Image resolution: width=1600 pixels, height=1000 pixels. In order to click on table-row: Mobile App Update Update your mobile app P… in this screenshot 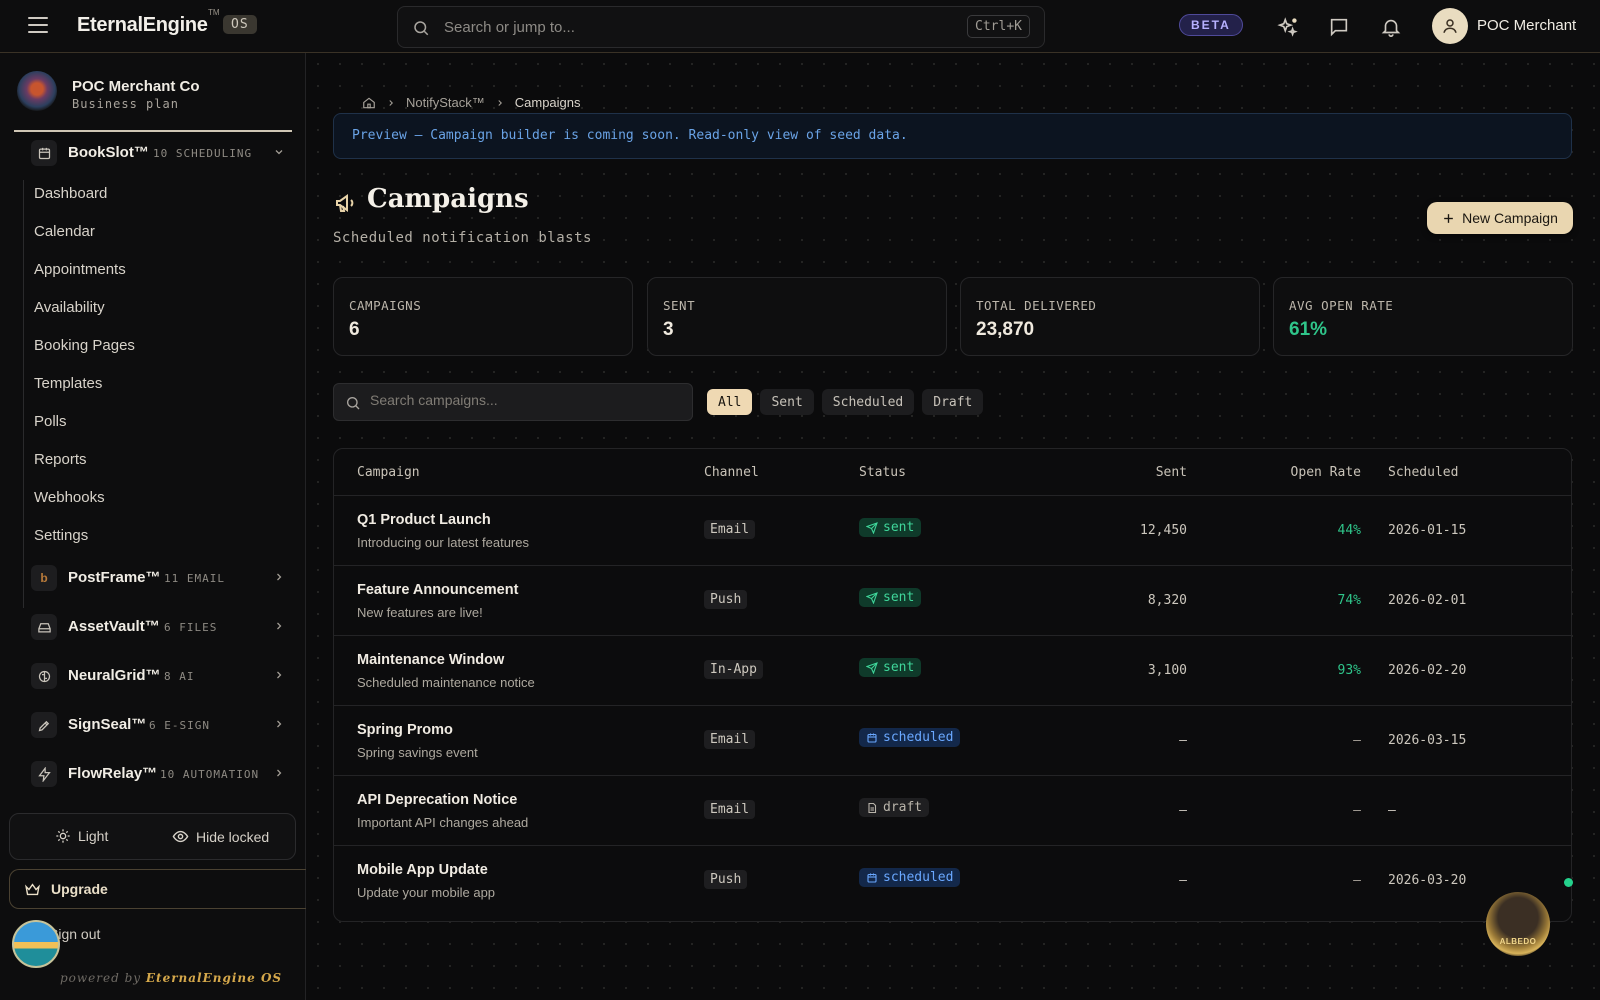, I will do `click(952, 881)`.